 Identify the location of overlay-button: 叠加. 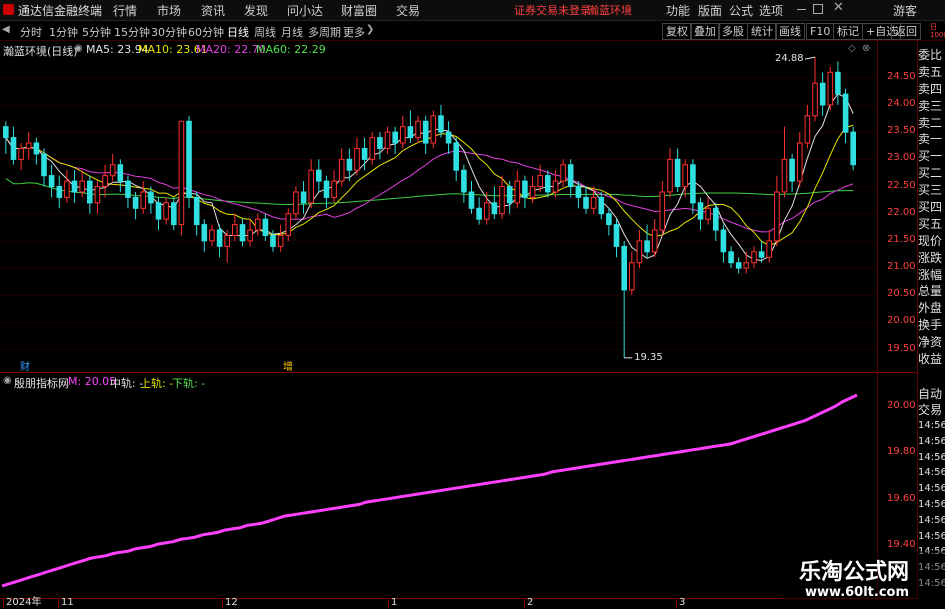
(705, 31).